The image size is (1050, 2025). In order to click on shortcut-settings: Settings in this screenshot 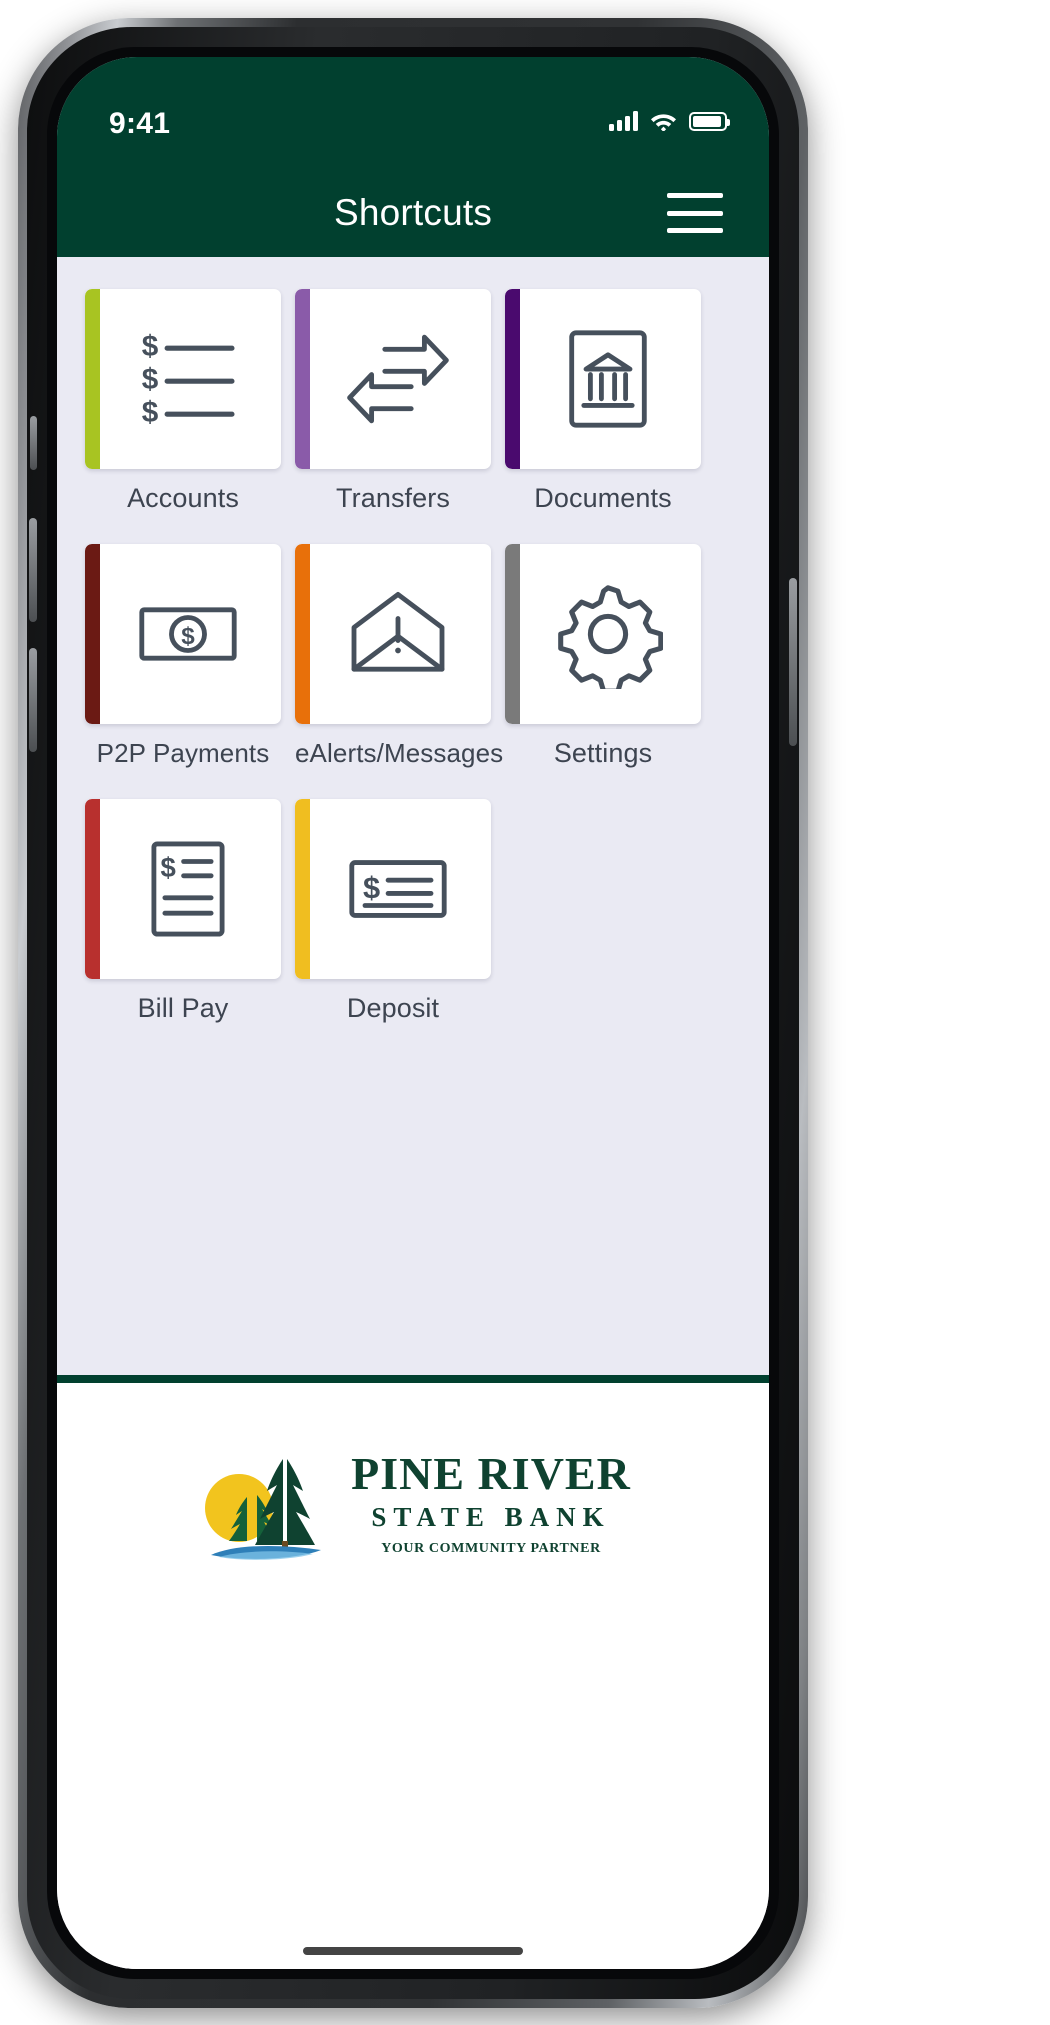, I will do `click(603, 656)`.